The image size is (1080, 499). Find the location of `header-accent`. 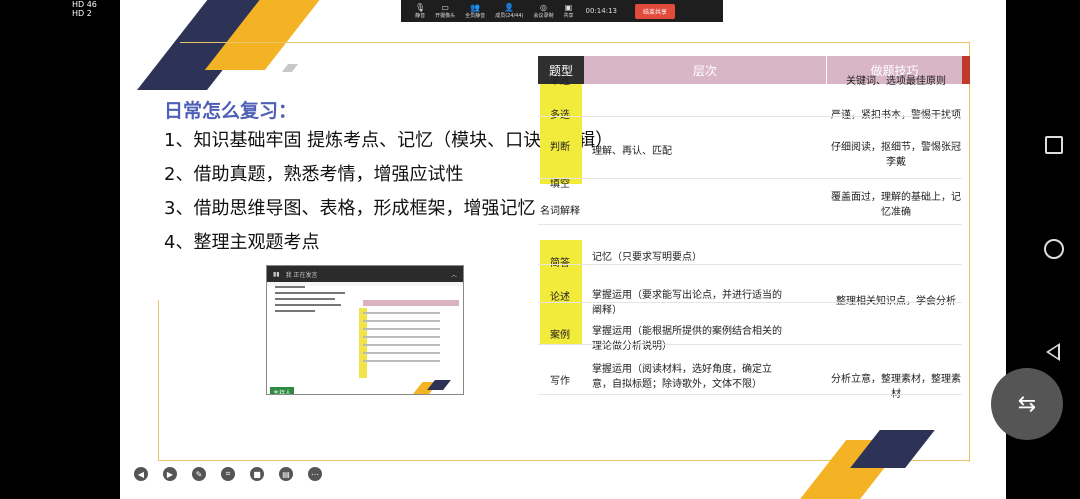

header-accent is located at coordinates (966, 70).